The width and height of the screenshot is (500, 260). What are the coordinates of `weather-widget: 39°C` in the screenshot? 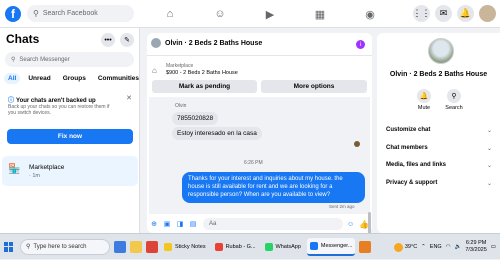 It's located at (405, 247).